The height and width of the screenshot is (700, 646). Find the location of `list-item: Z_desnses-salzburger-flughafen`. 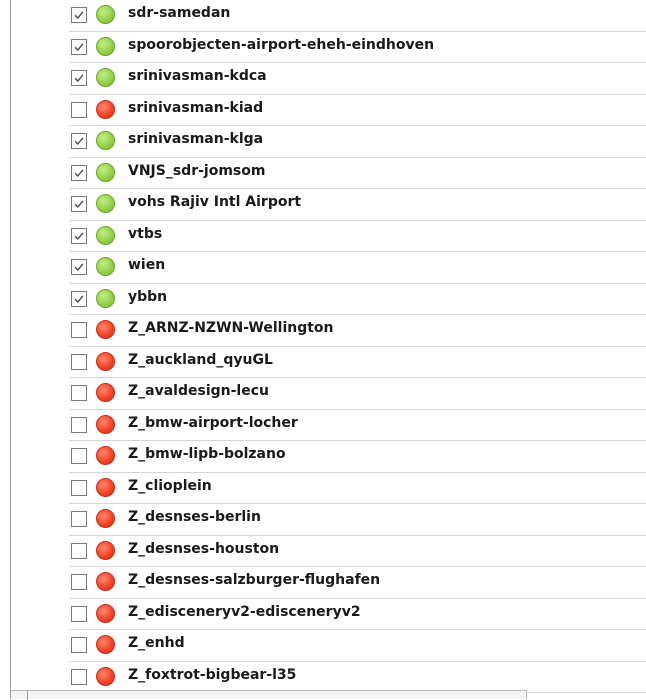

list-item: Z_desnses-salzburger-flughafen is located at coordinates (328, 583).